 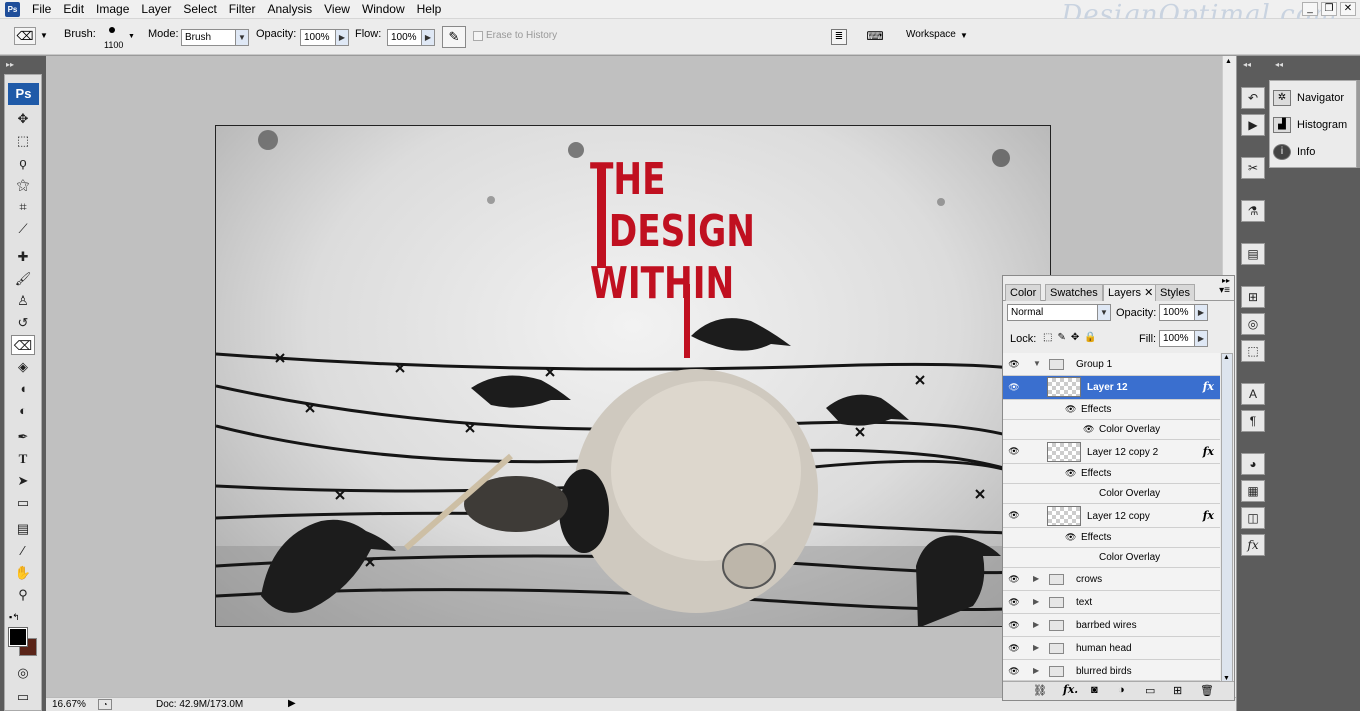 I want to click on actions-panel-icon: ▶, so click(x=1253, y=125).